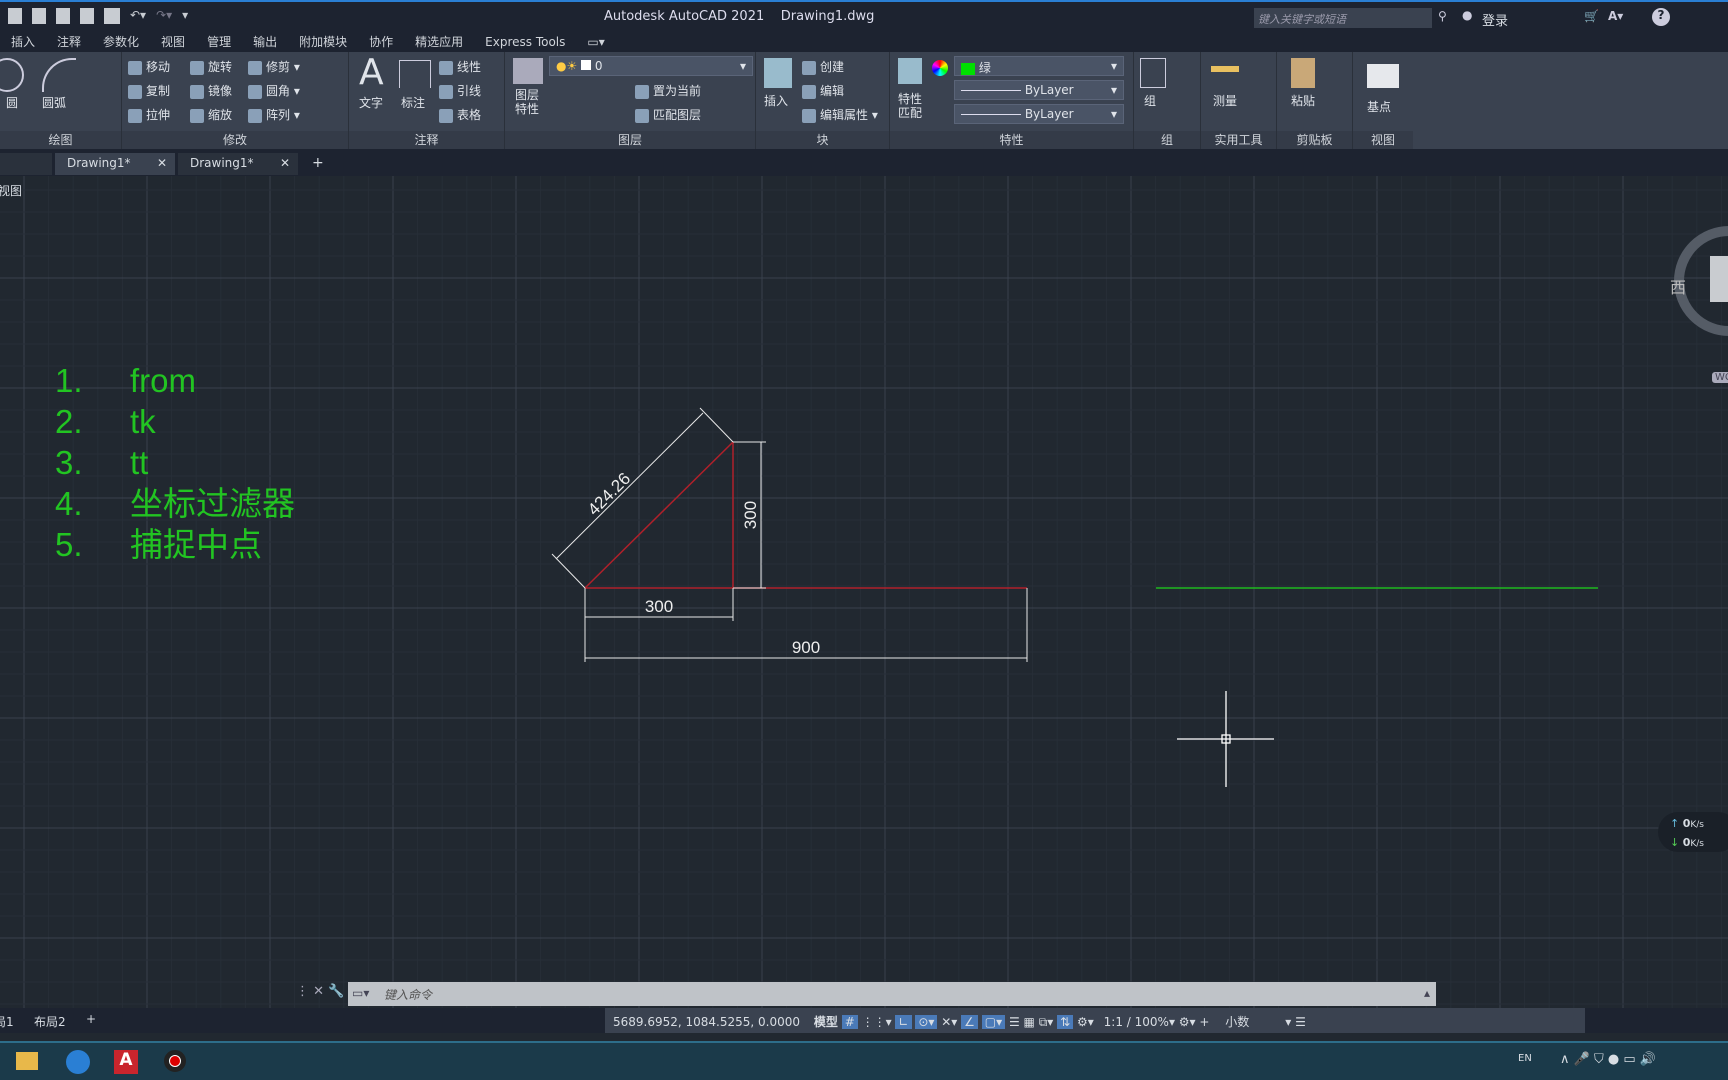 This screenshot has height=1080, width=1728. Describe the element at coordinates (87, 16) in the screenshot. I see `share-icon` at that location.